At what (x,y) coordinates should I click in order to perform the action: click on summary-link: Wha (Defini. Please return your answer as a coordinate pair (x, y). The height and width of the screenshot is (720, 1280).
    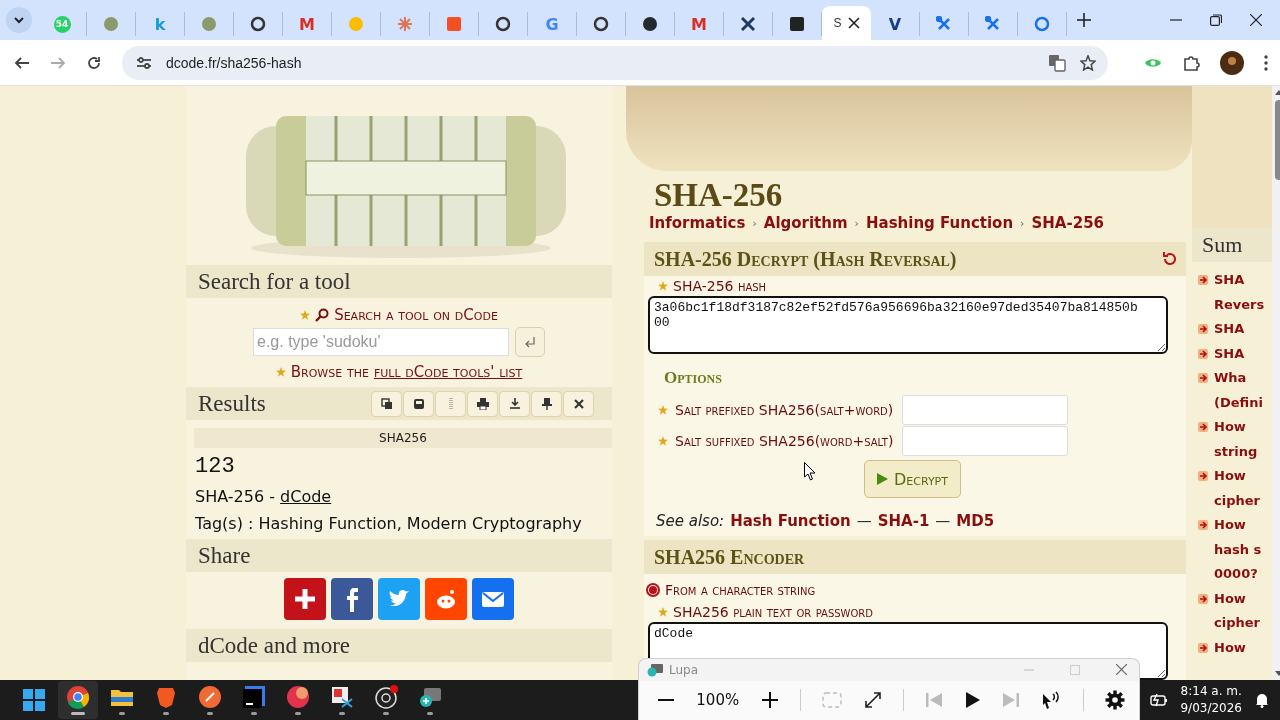
    Looking at the image, I should click on (1238, 390).